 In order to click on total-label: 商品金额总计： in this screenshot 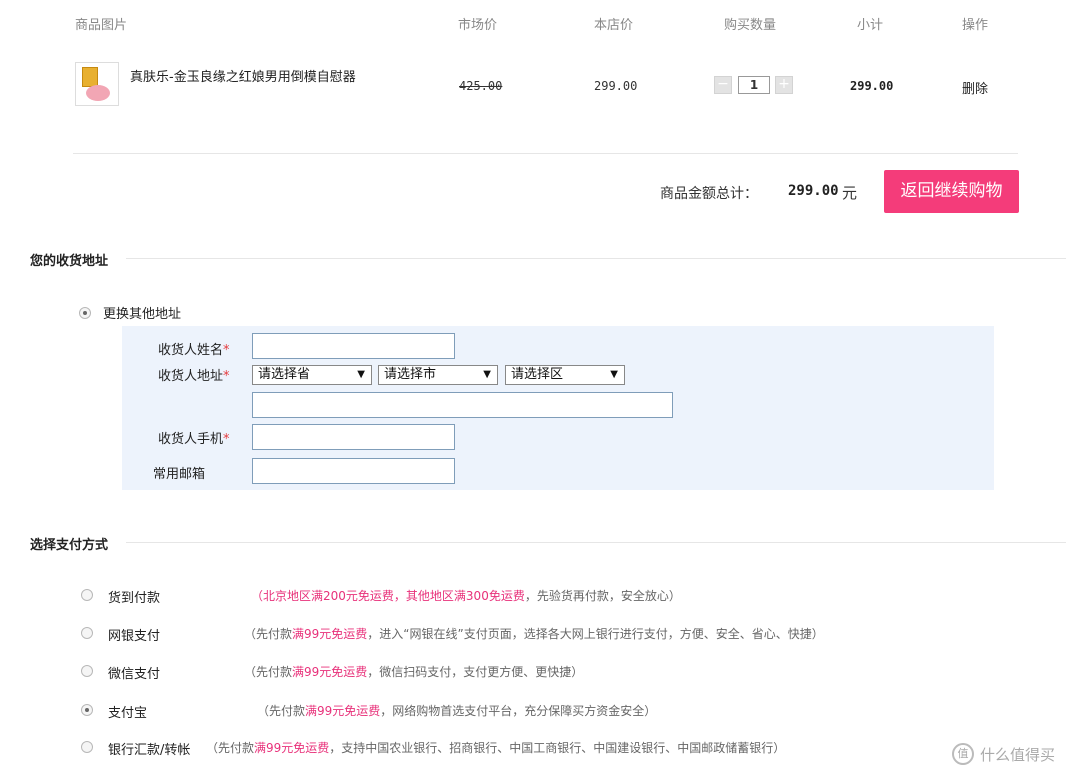, I will do `click(709, 194)`.